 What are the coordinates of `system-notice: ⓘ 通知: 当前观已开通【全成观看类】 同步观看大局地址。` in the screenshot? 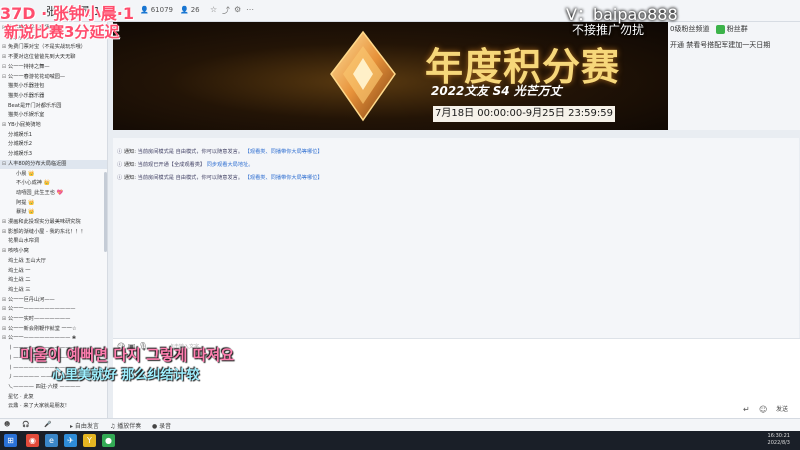 It's located at (185, 164).